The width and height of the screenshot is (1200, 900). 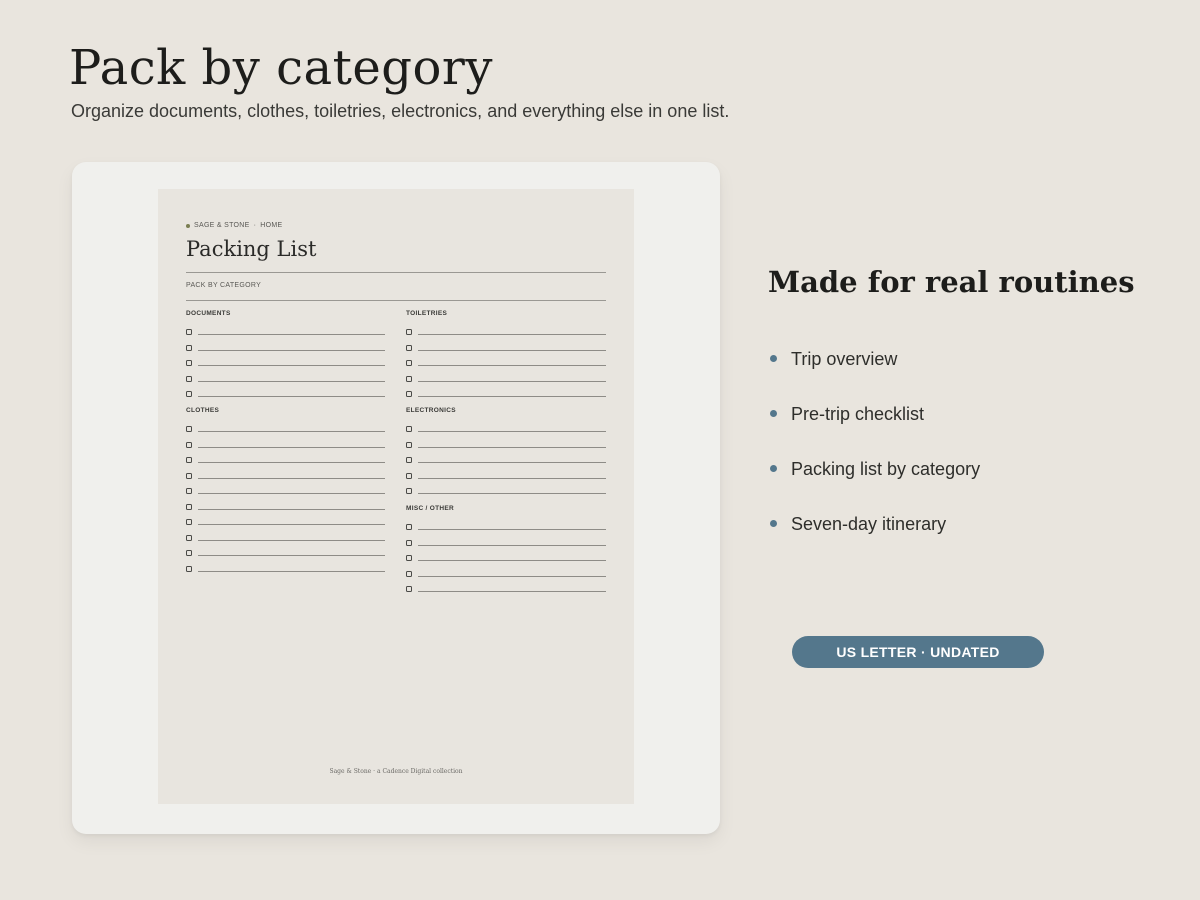 What do you see at coordinates (234, 225) in the screenshot?
I see `brand-line: SAGE & STONE · HOME` at bounding box center [234, 225].